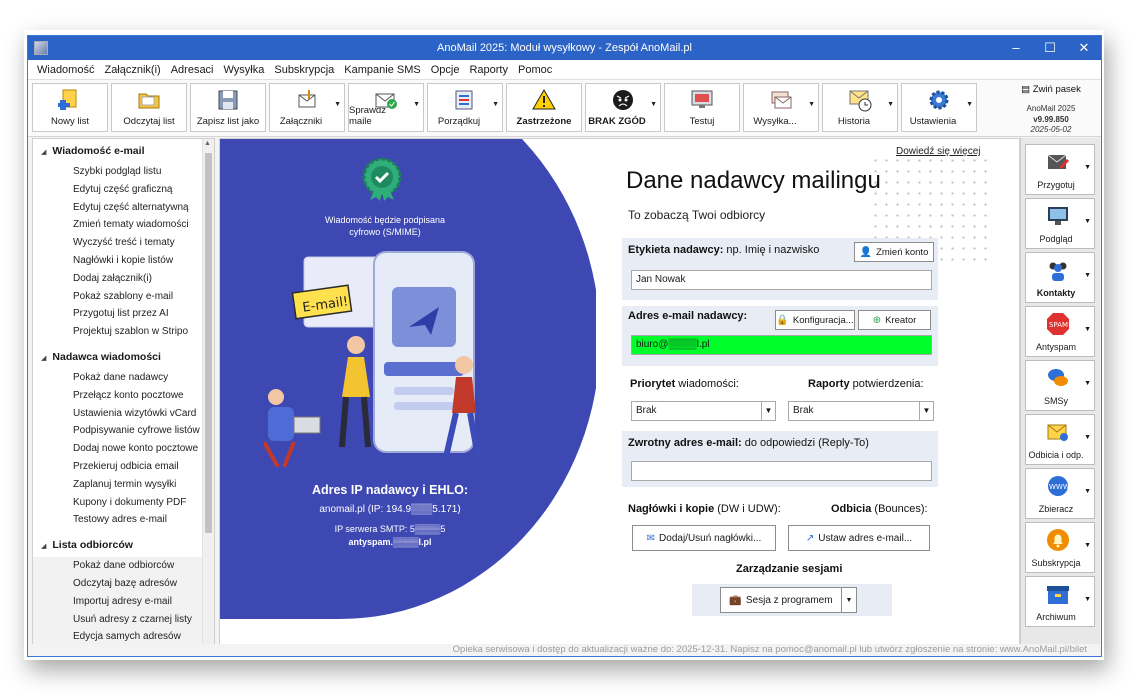 The image size is (1136, 693). I want to click on sidebar-section-recipients: ◢ Lista odbiorców, so click(123, 545).